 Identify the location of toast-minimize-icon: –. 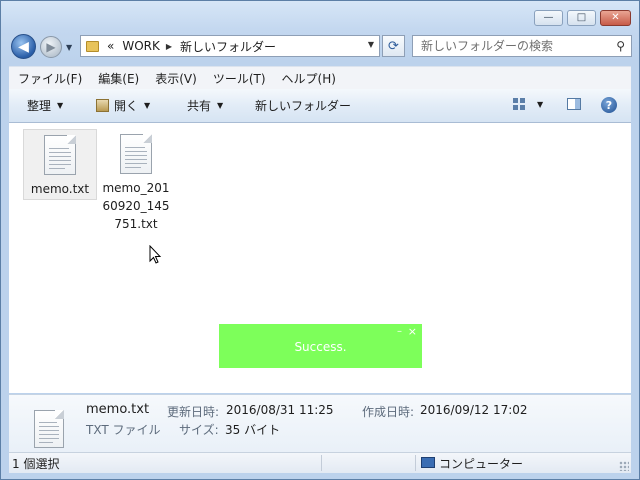
(399, 331).